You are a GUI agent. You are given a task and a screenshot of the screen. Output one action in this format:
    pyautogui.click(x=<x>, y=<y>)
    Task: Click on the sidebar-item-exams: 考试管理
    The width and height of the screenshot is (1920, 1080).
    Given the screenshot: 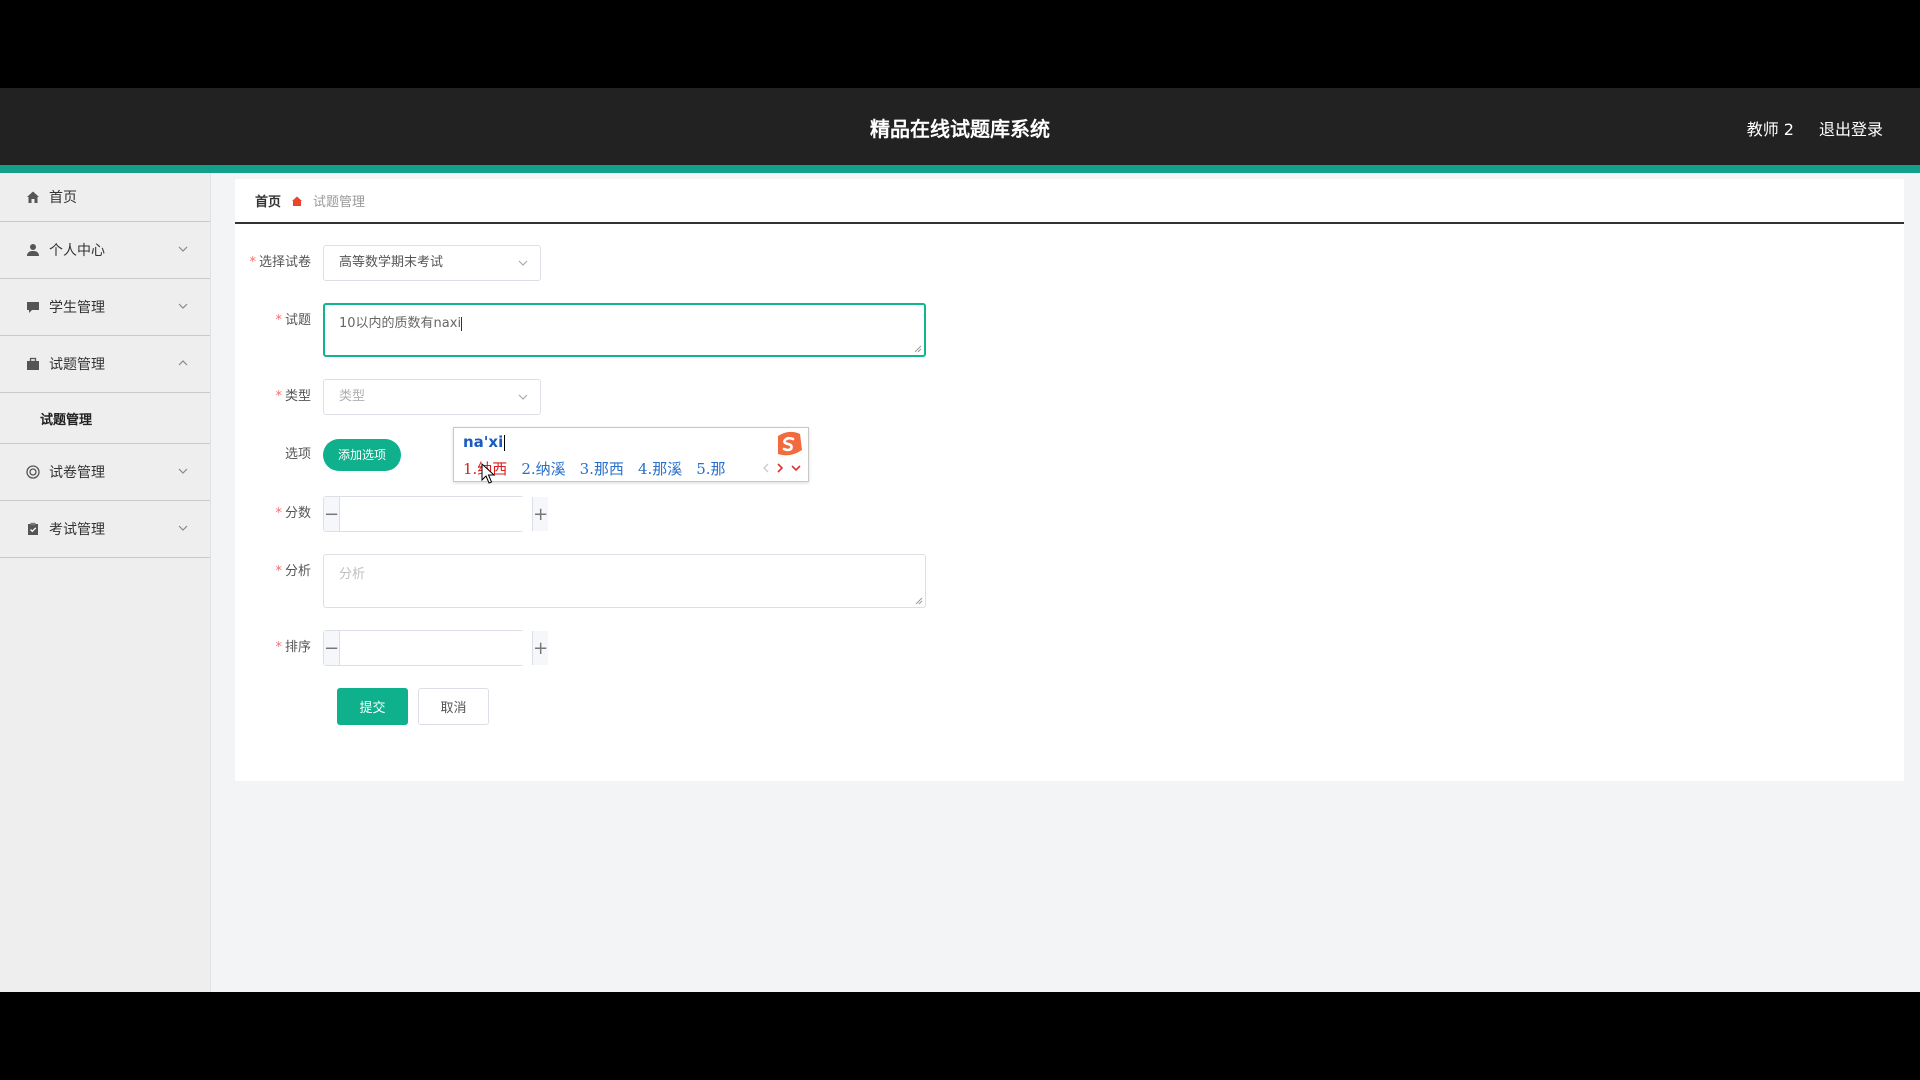 What is the action you would take?
    pyautogui.click(x=105, y=529)
    